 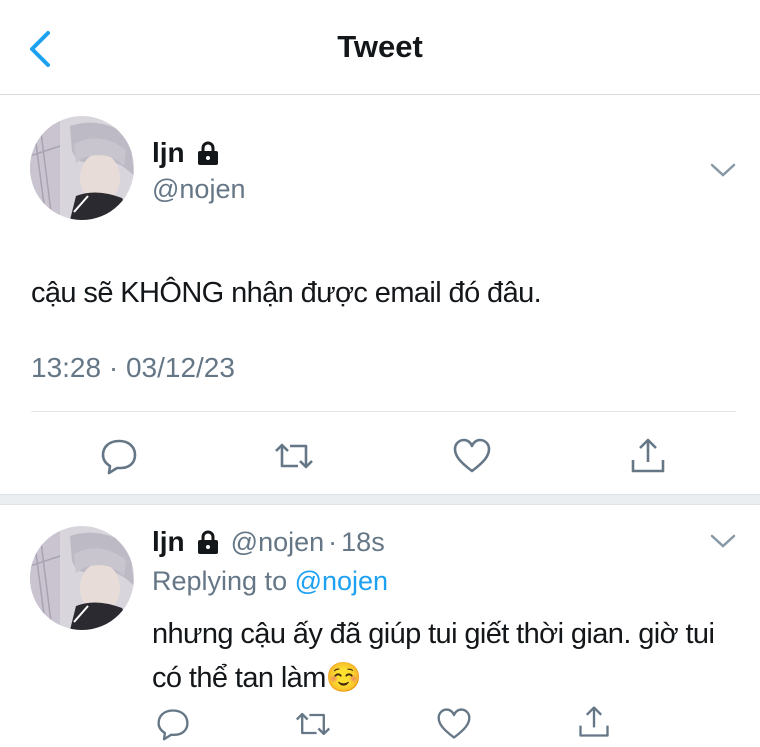 I want to click on reply-header: ljn @nojen · 18s, so click(x=268, y=542).